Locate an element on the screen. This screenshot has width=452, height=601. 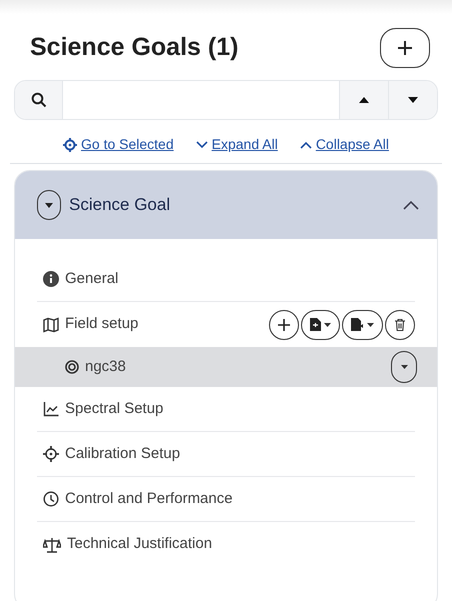
chevron-up-icon is located at coordinates (306, 144).